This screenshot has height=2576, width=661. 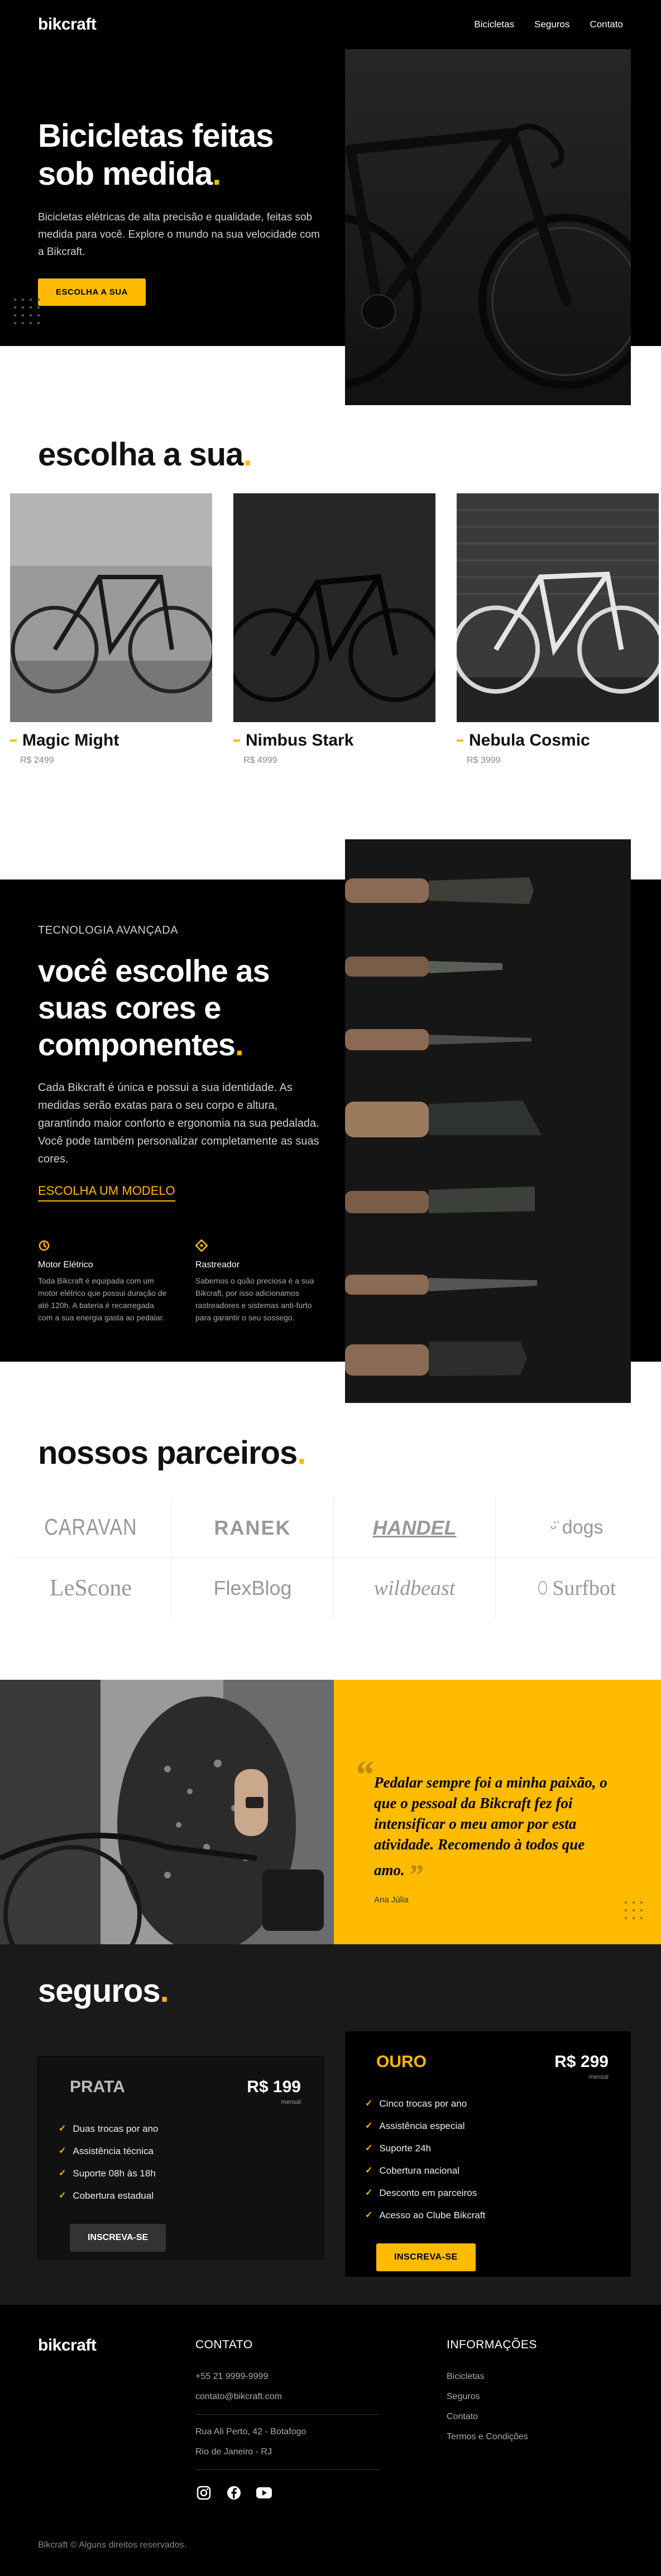 I want to click on bike-price: R$ 4999, so click(x=260, y=760).